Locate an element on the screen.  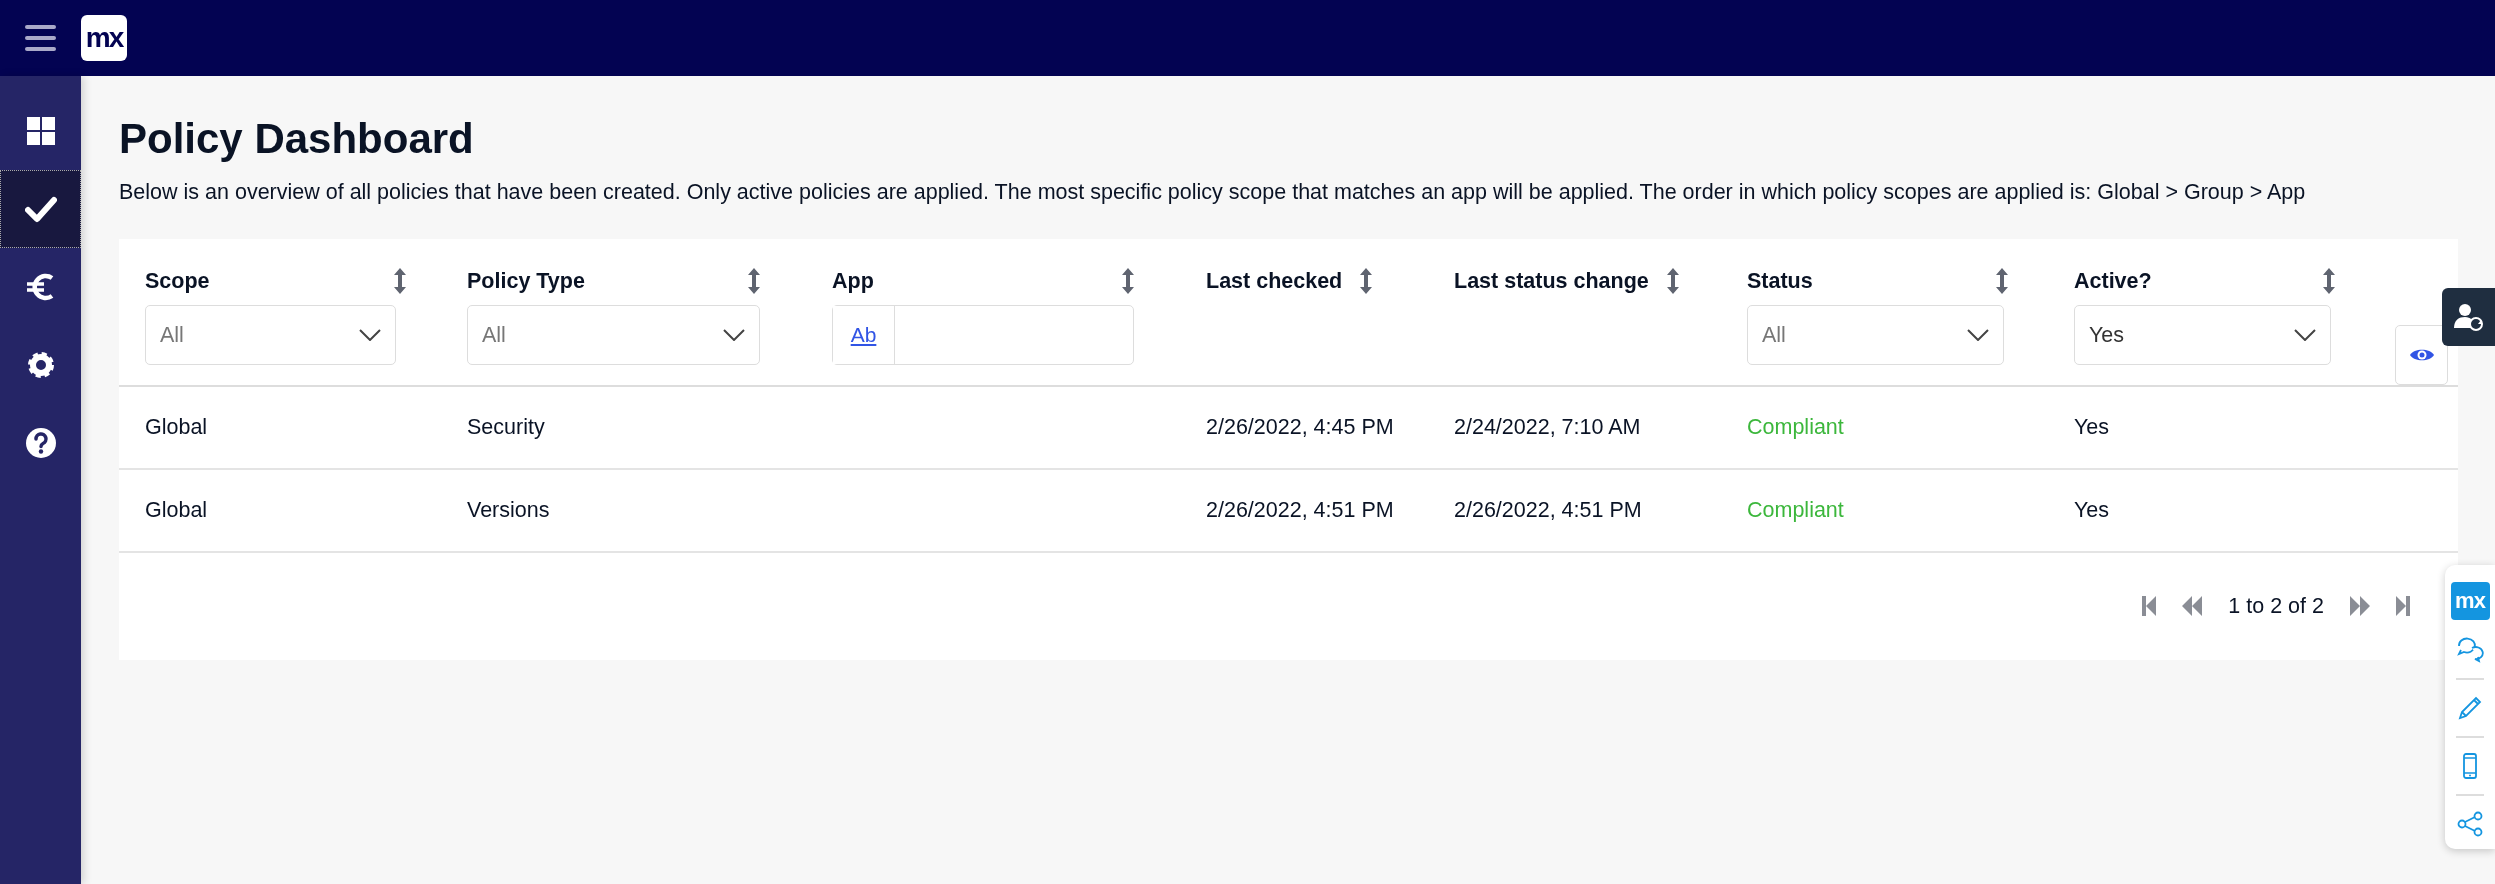
search-field: Ab is located at coordinates (983, 334).